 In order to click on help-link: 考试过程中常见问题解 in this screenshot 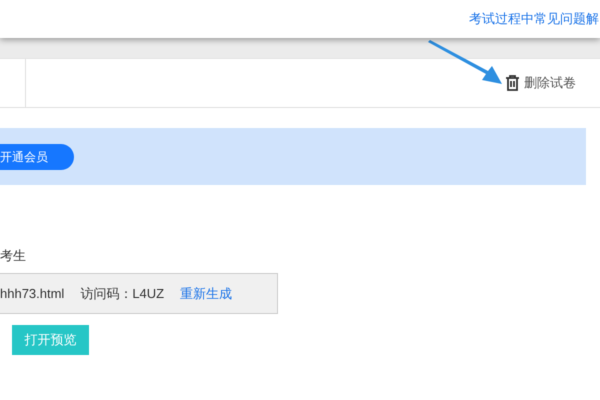, I will do `click(534, 19)`.